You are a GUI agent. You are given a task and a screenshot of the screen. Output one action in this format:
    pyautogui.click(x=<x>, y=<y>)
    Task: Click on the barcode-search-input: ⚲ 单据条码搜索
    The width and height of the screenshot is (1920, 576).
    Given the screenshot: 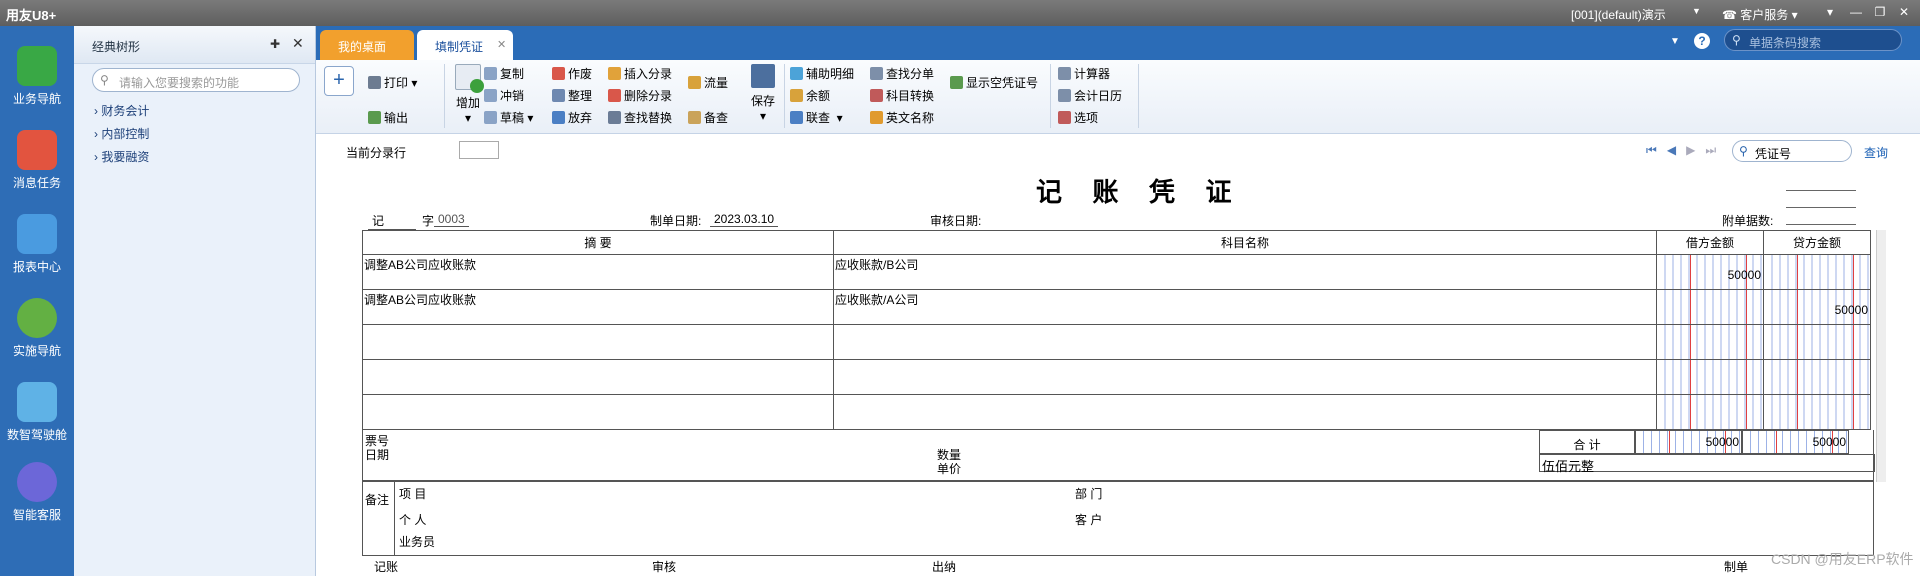 What is the action you would take?
    pyautogui.click(x=1813, y=40)
    